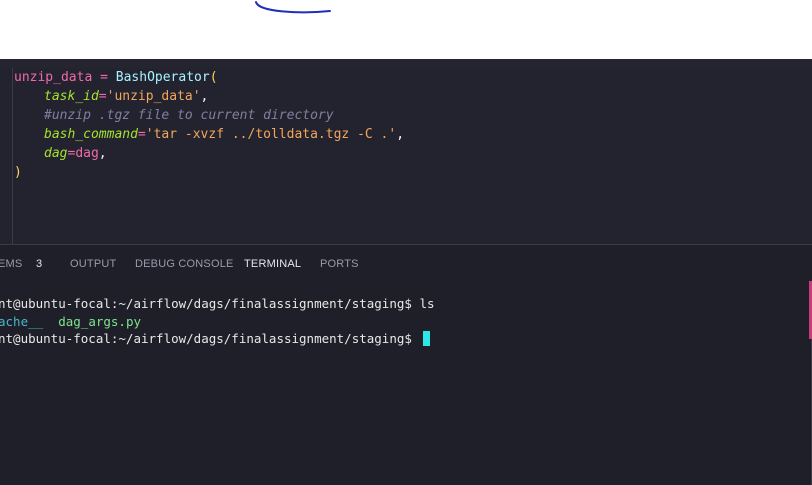  What do you see at coordinates (271, 134) in the screenshot?
I see `string-literal: 'tar -xvzf ../tolldata.tgz -C .'` at bounding box center [271, 134].